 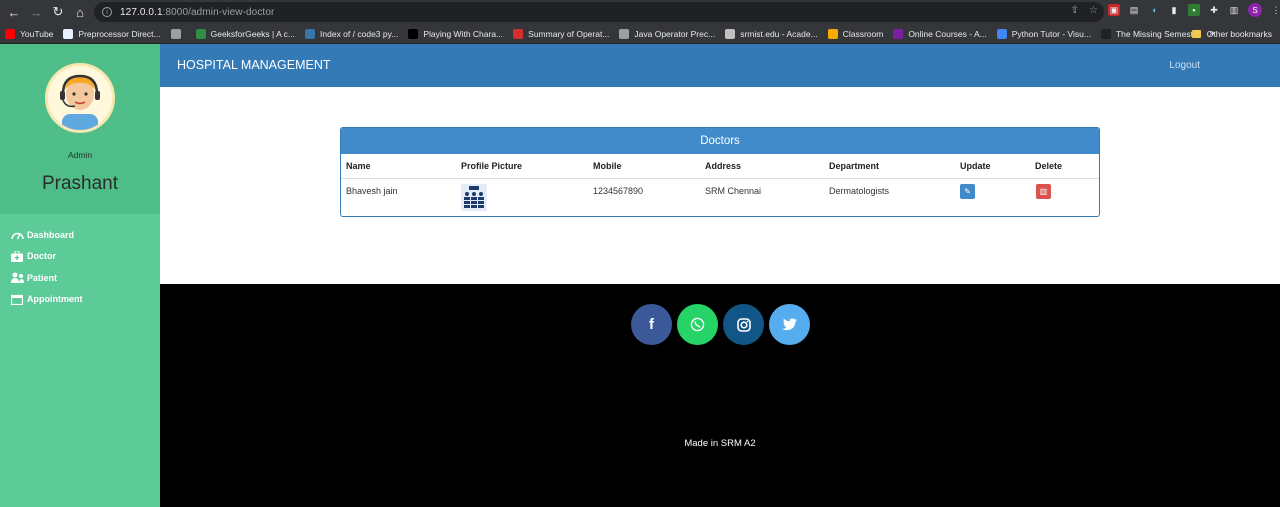 I want to click on doctor-profile-picture, so click(x=474, y=197).